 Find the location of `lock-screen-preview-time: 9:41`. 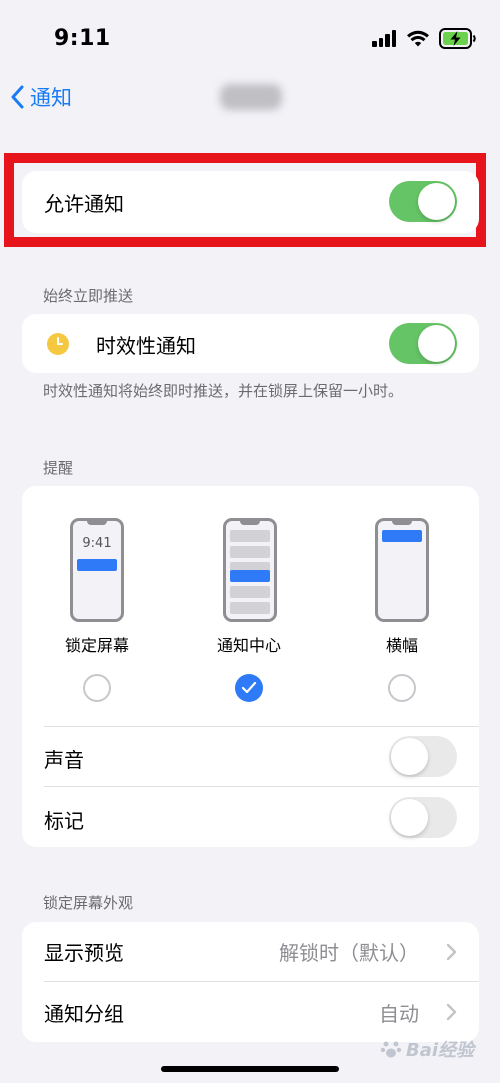

lock-screen-preview-time: 9:41 is located at coordinates (97, 543).